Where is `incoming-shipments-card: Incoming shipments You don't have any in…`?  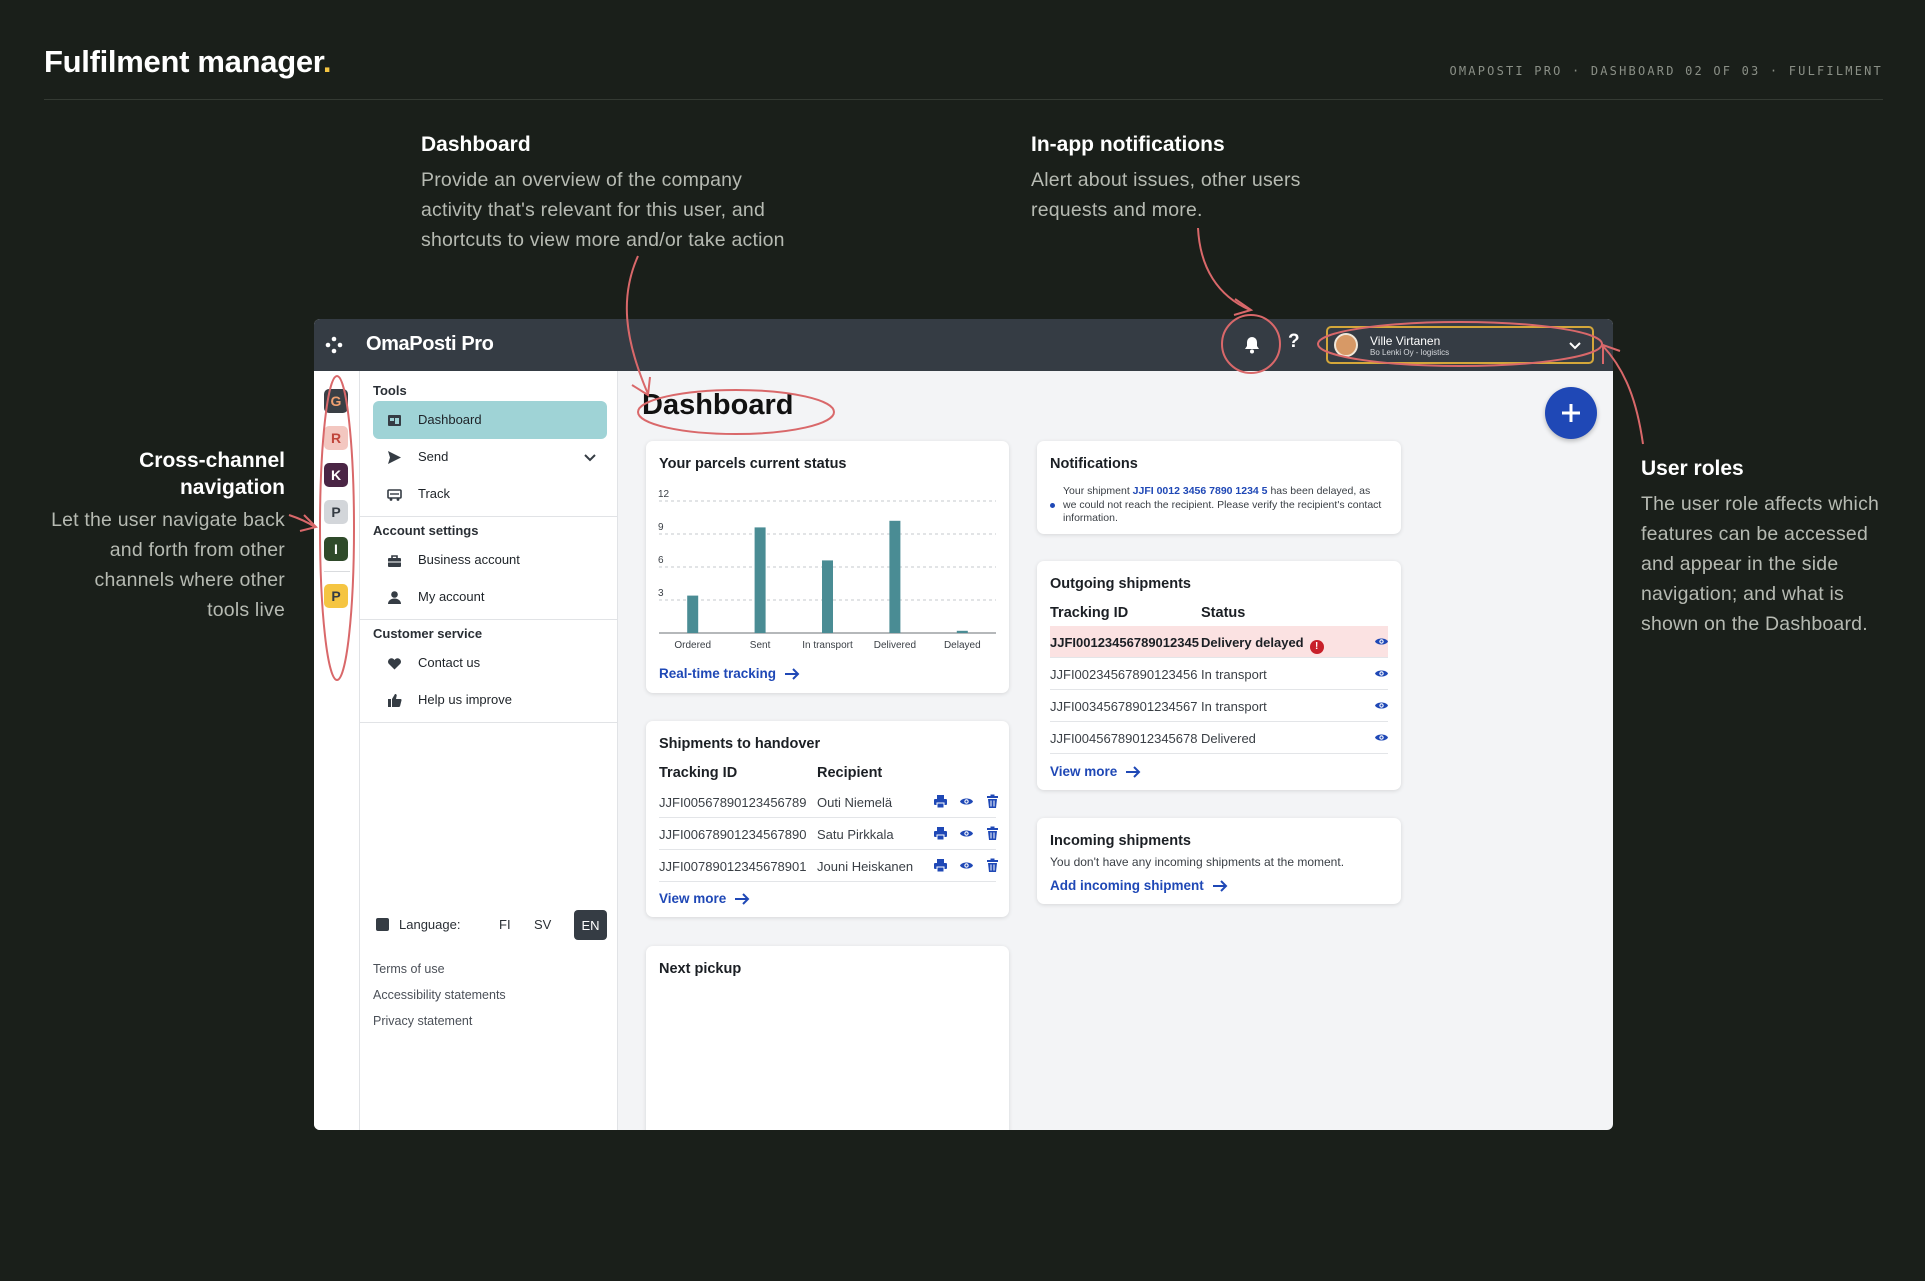 incoming-shipments-card: Incoming shipments You don't have any in… is located at coordinates (1219, 861).